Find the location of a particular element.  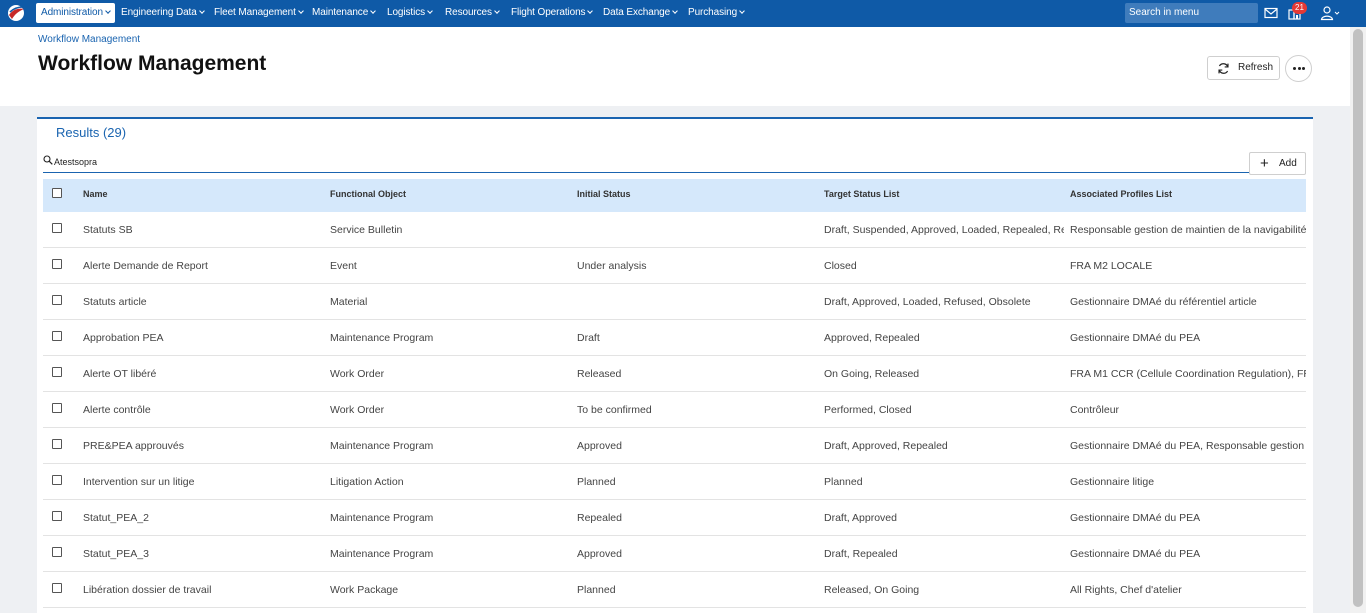

table-cell: Service Bulletin is located at coordinates (366, 230).